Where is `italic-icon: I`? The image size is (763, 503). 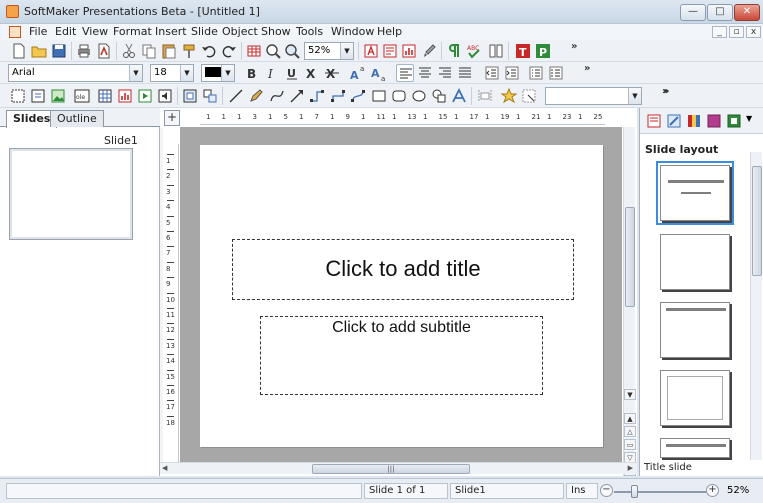 italic-icon: I is located at coordinates (271, 73).